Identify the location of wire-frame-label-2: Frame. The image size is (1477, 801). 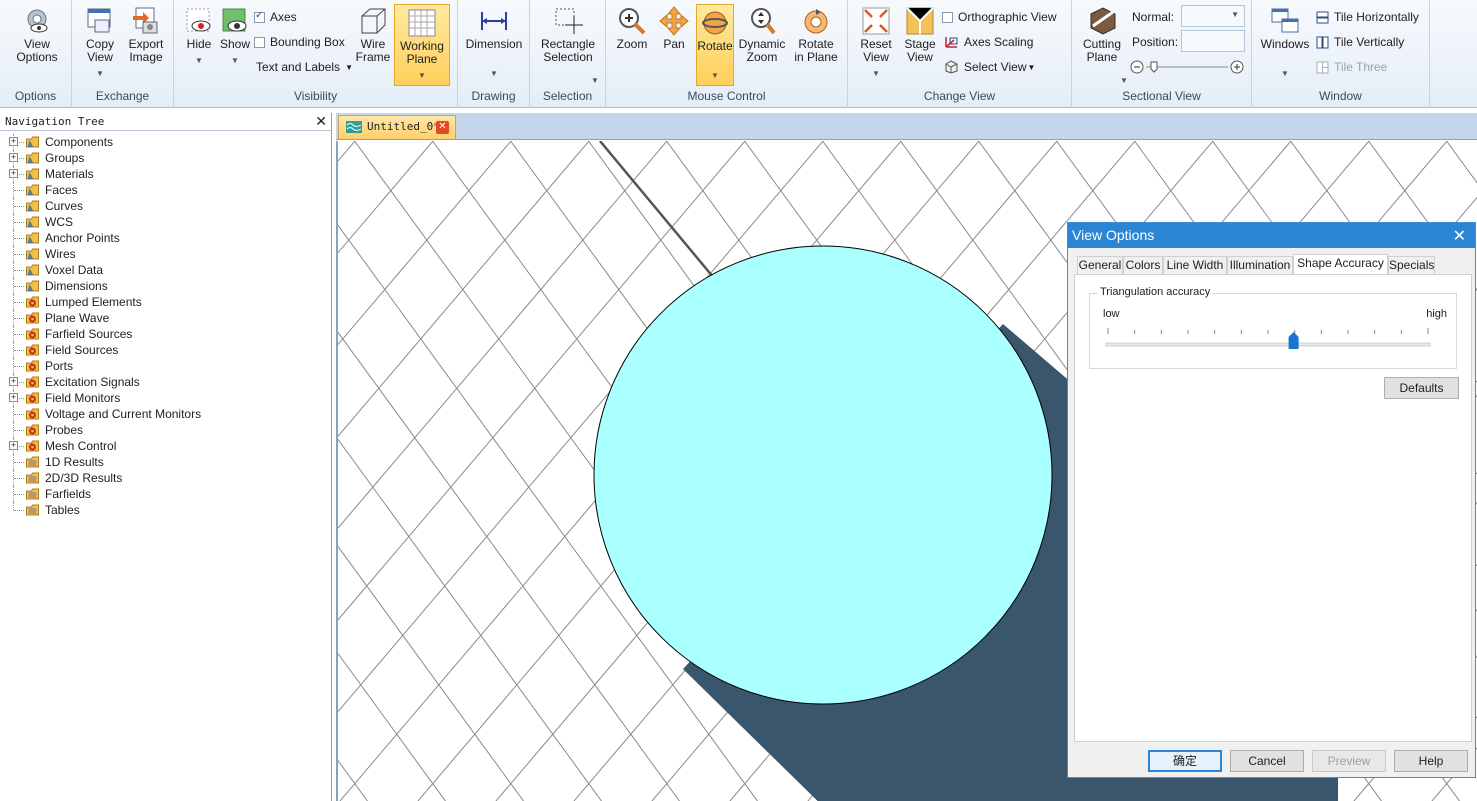
(373, 57).